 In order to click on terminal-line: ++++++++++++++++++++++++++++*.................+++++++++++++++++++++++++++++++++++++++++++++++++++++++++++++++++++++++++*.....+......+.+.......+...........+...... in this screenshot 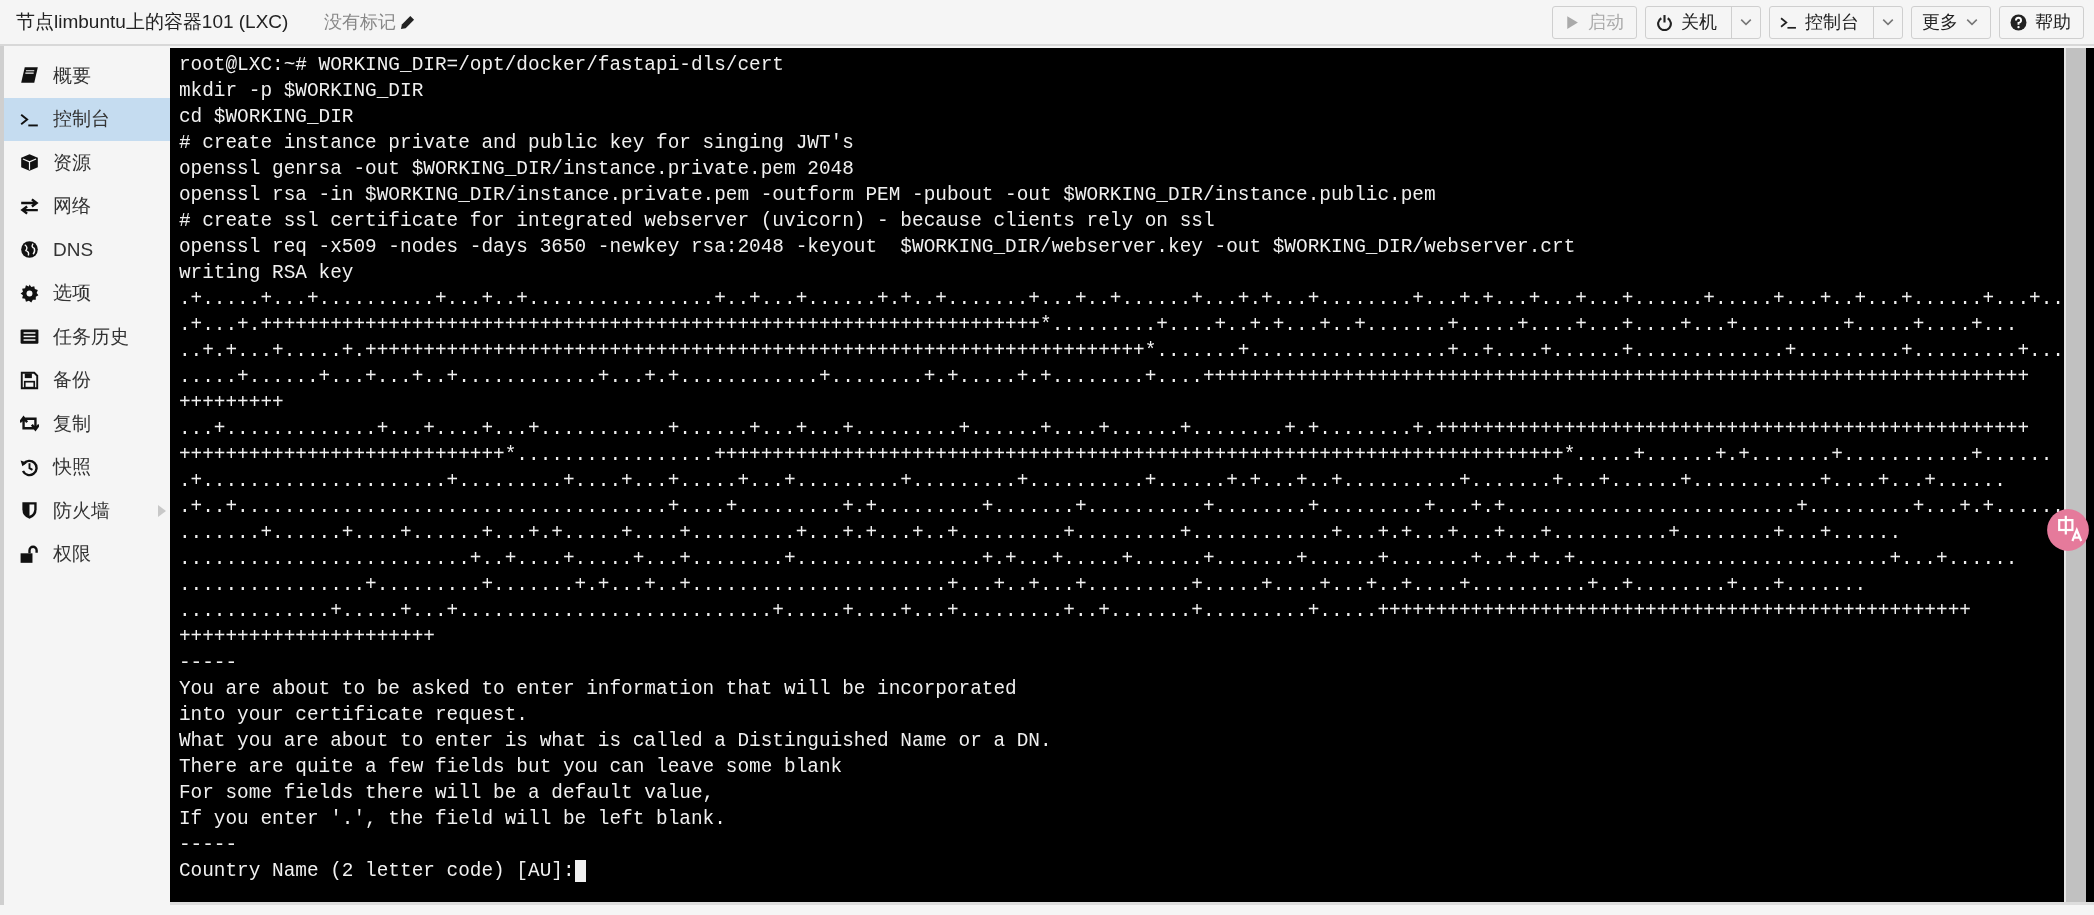, I will do `click(1115, 455)`.